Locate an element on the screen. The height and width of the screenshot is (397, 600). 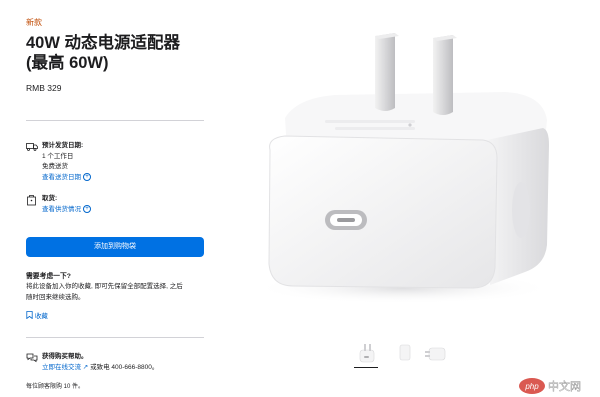
thumbnail-angle is located at coordinates (437, 354).